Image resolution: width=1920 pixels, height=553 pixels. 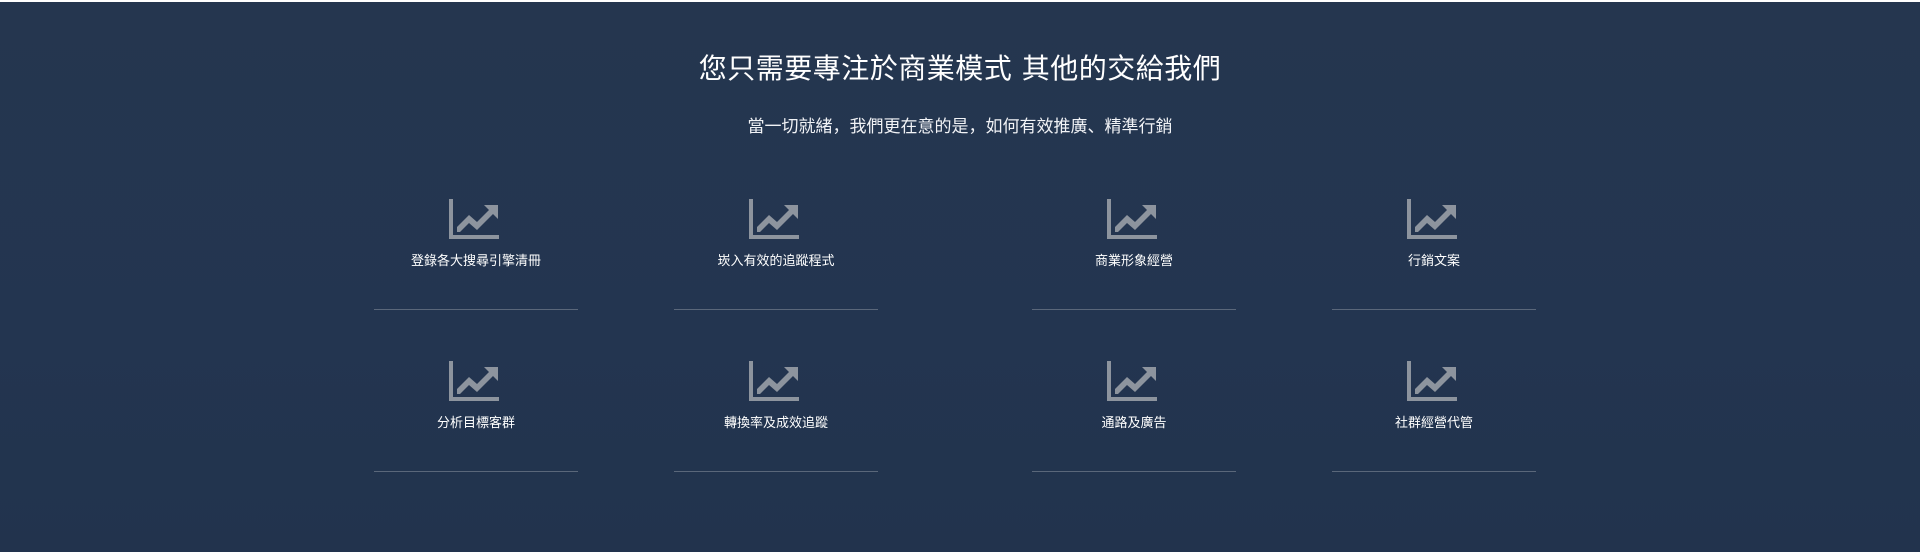 I want to click on feature-item: 轉換率及成效追蹤, so click(x=776, y=415).